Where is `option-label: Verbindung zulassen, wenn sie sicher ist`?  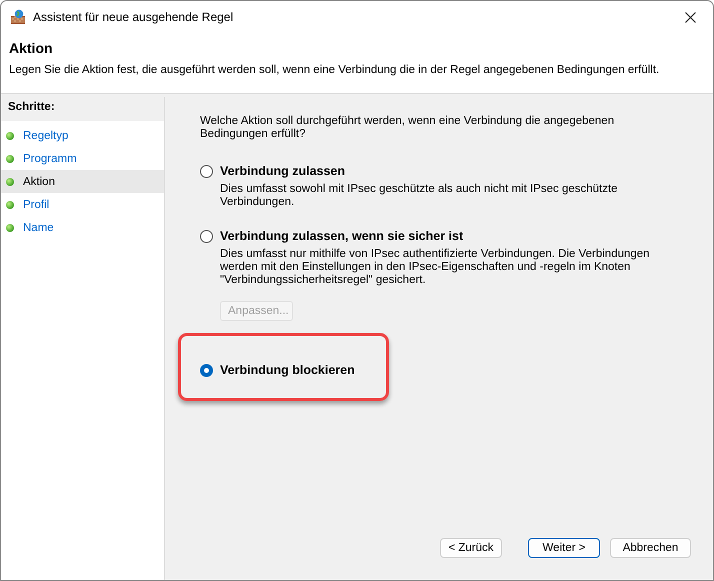 option-label: Verbindung zulassen, wenn sie sicher ist is located at coordinates (342, 236).